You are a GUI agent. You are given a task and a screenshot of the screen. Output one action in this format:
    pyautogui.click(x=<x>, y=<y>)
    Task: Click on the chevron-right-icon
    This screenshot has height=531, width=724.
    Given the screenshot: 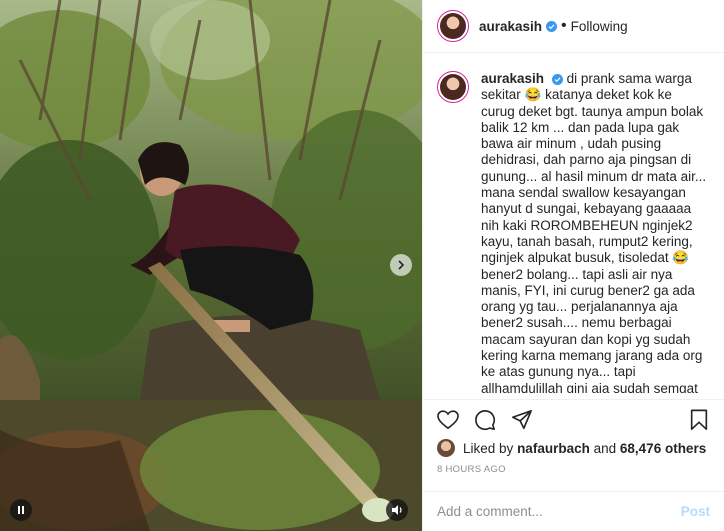 What is the action you would take?
    pyautogui.click(x=401, y=265)
    